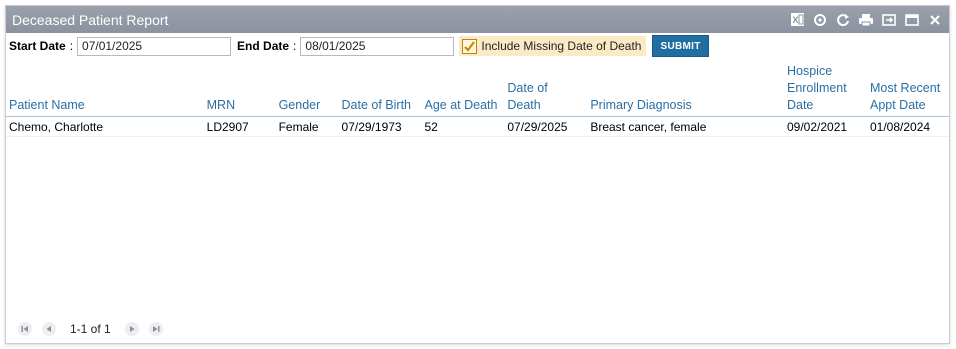 The width and height of the screenshot is (956, 349). I want to click on include-missing-toggle: Include Missing Date of Death, so click(553, 46).